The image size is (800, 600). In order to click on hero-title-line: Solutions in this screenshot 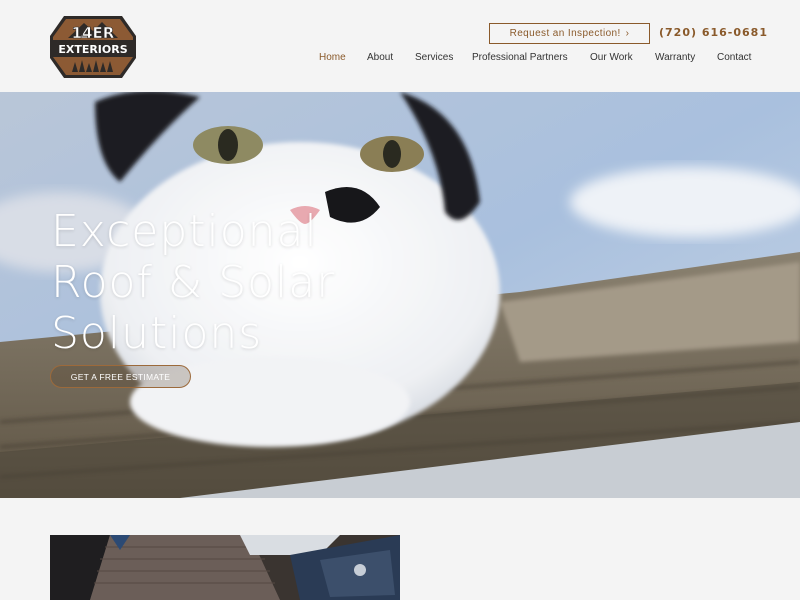, I will do `click(157, 333)`.